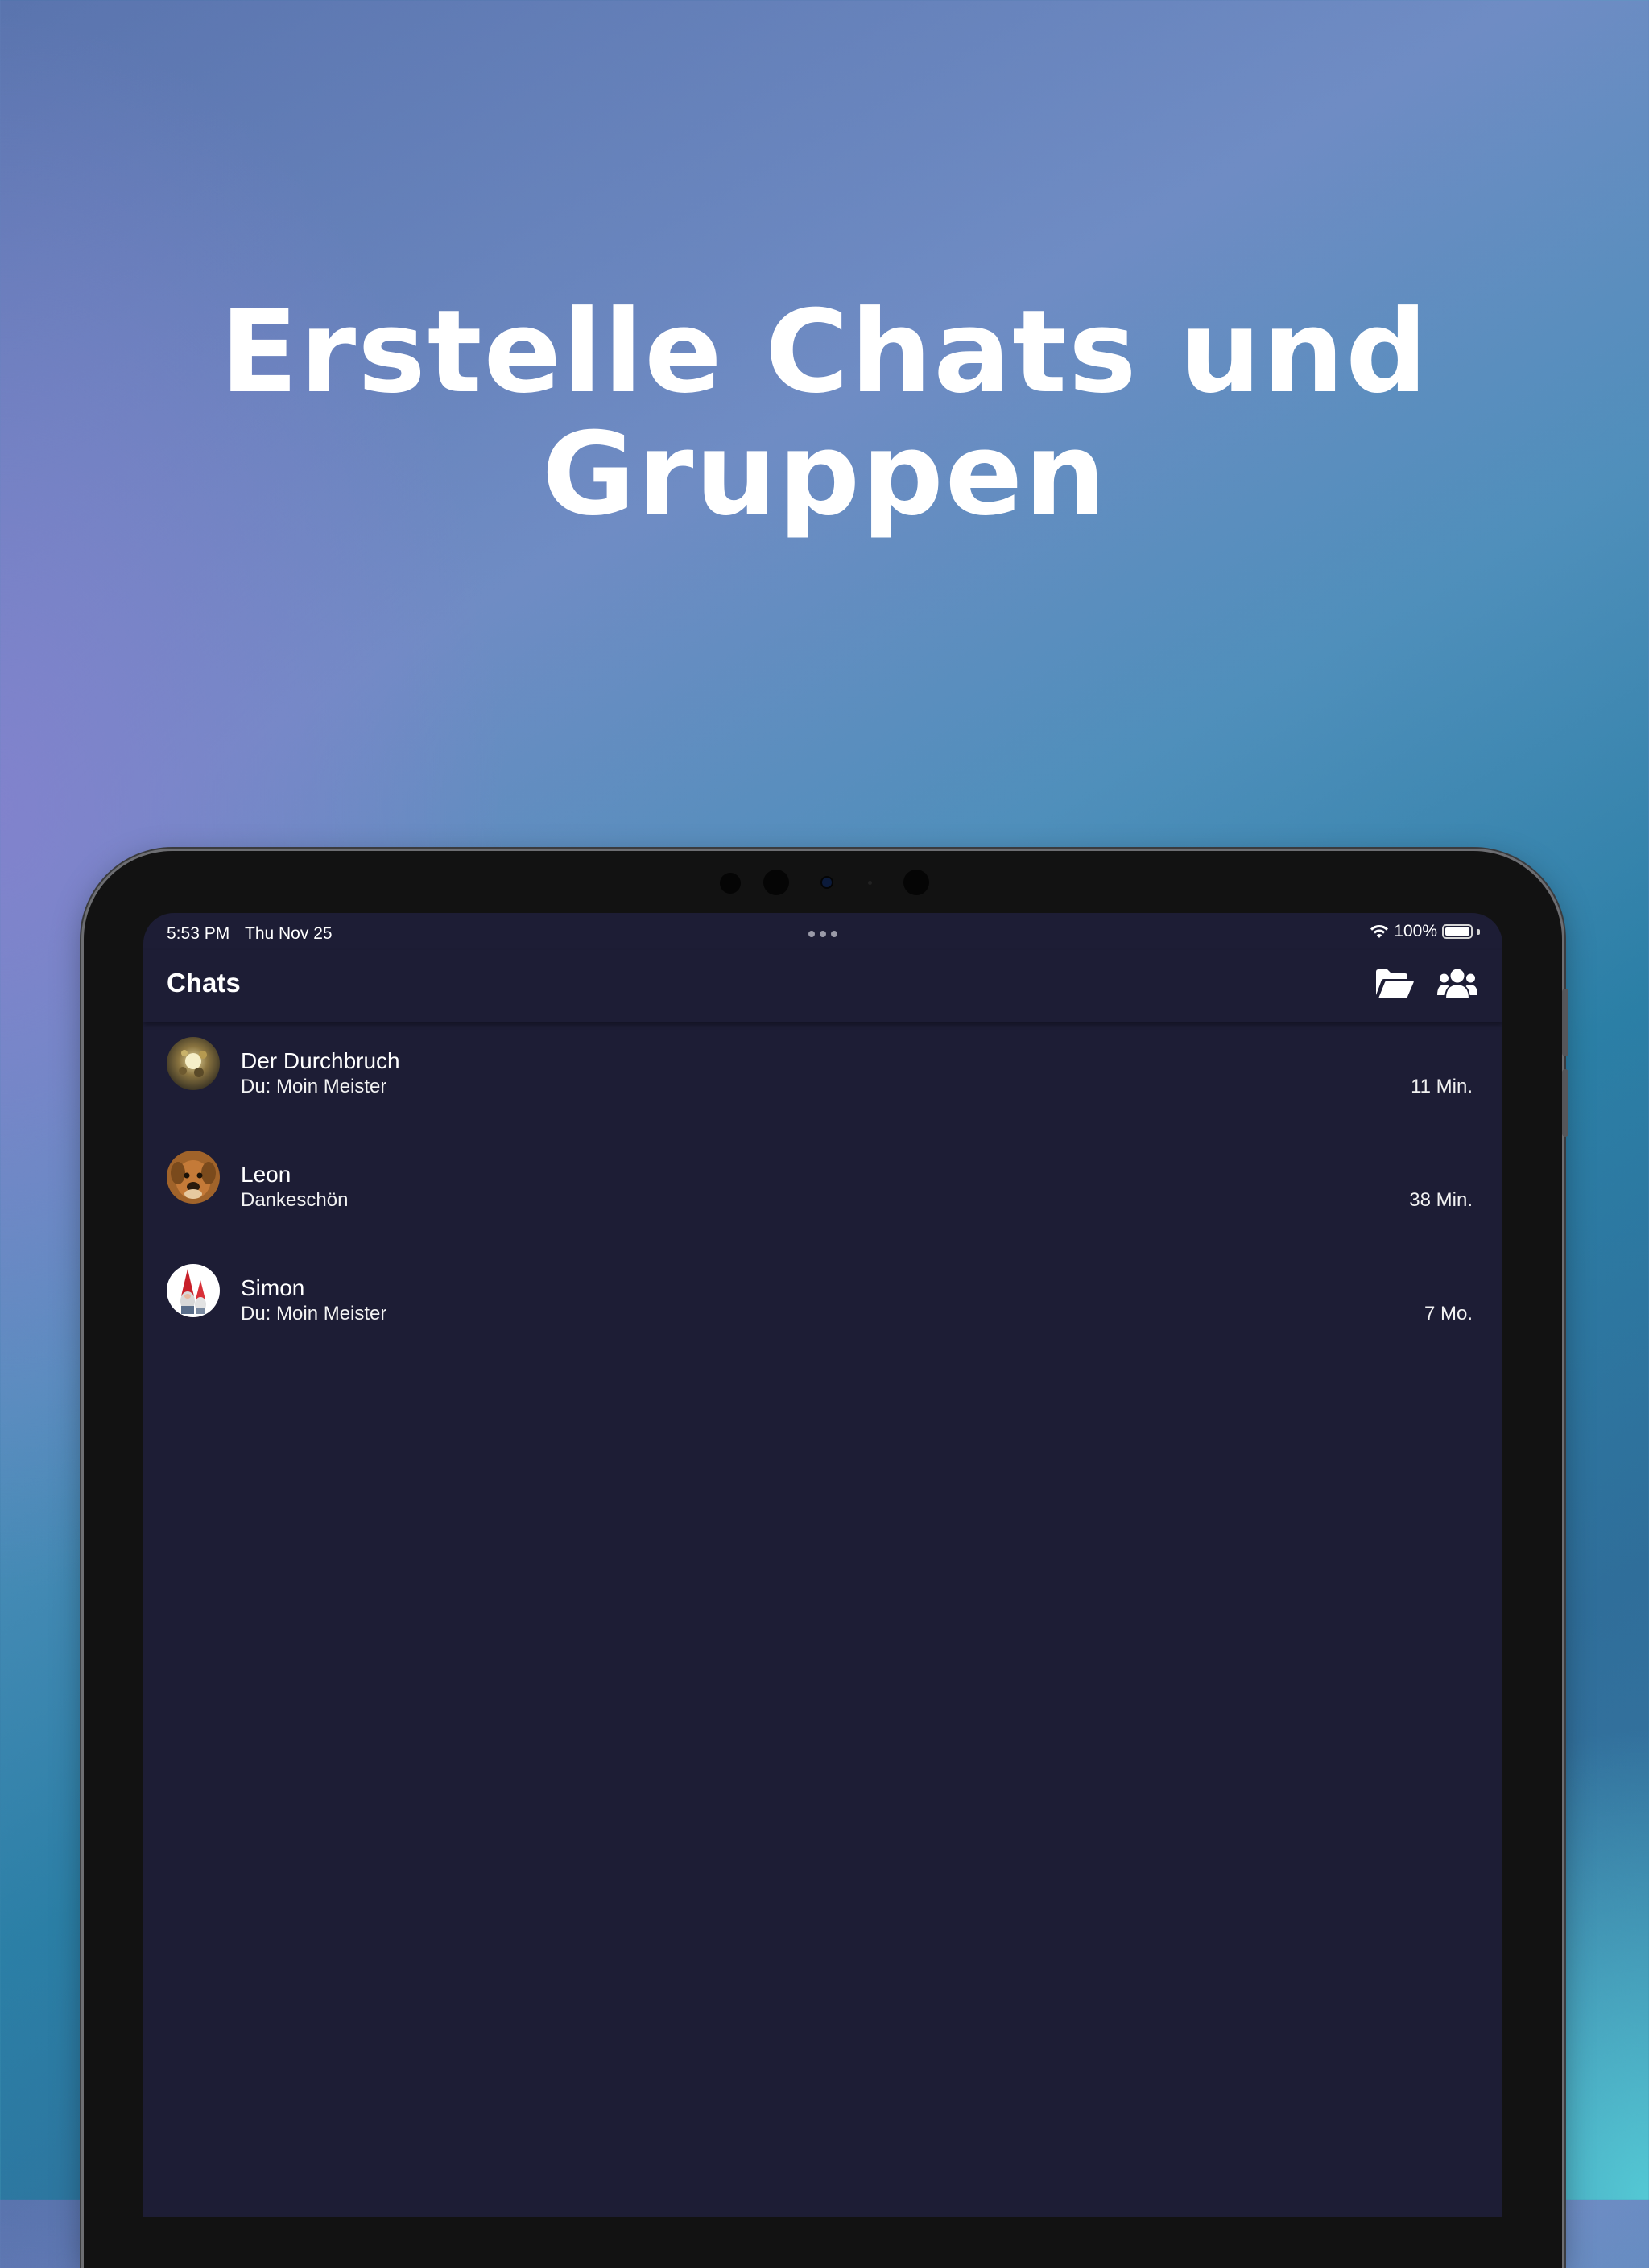 The width and height of the screenshot is (1649, 2268). I want to click on chat-list-item: Leon Dankeschön 38 Min., so click(822, 1196).